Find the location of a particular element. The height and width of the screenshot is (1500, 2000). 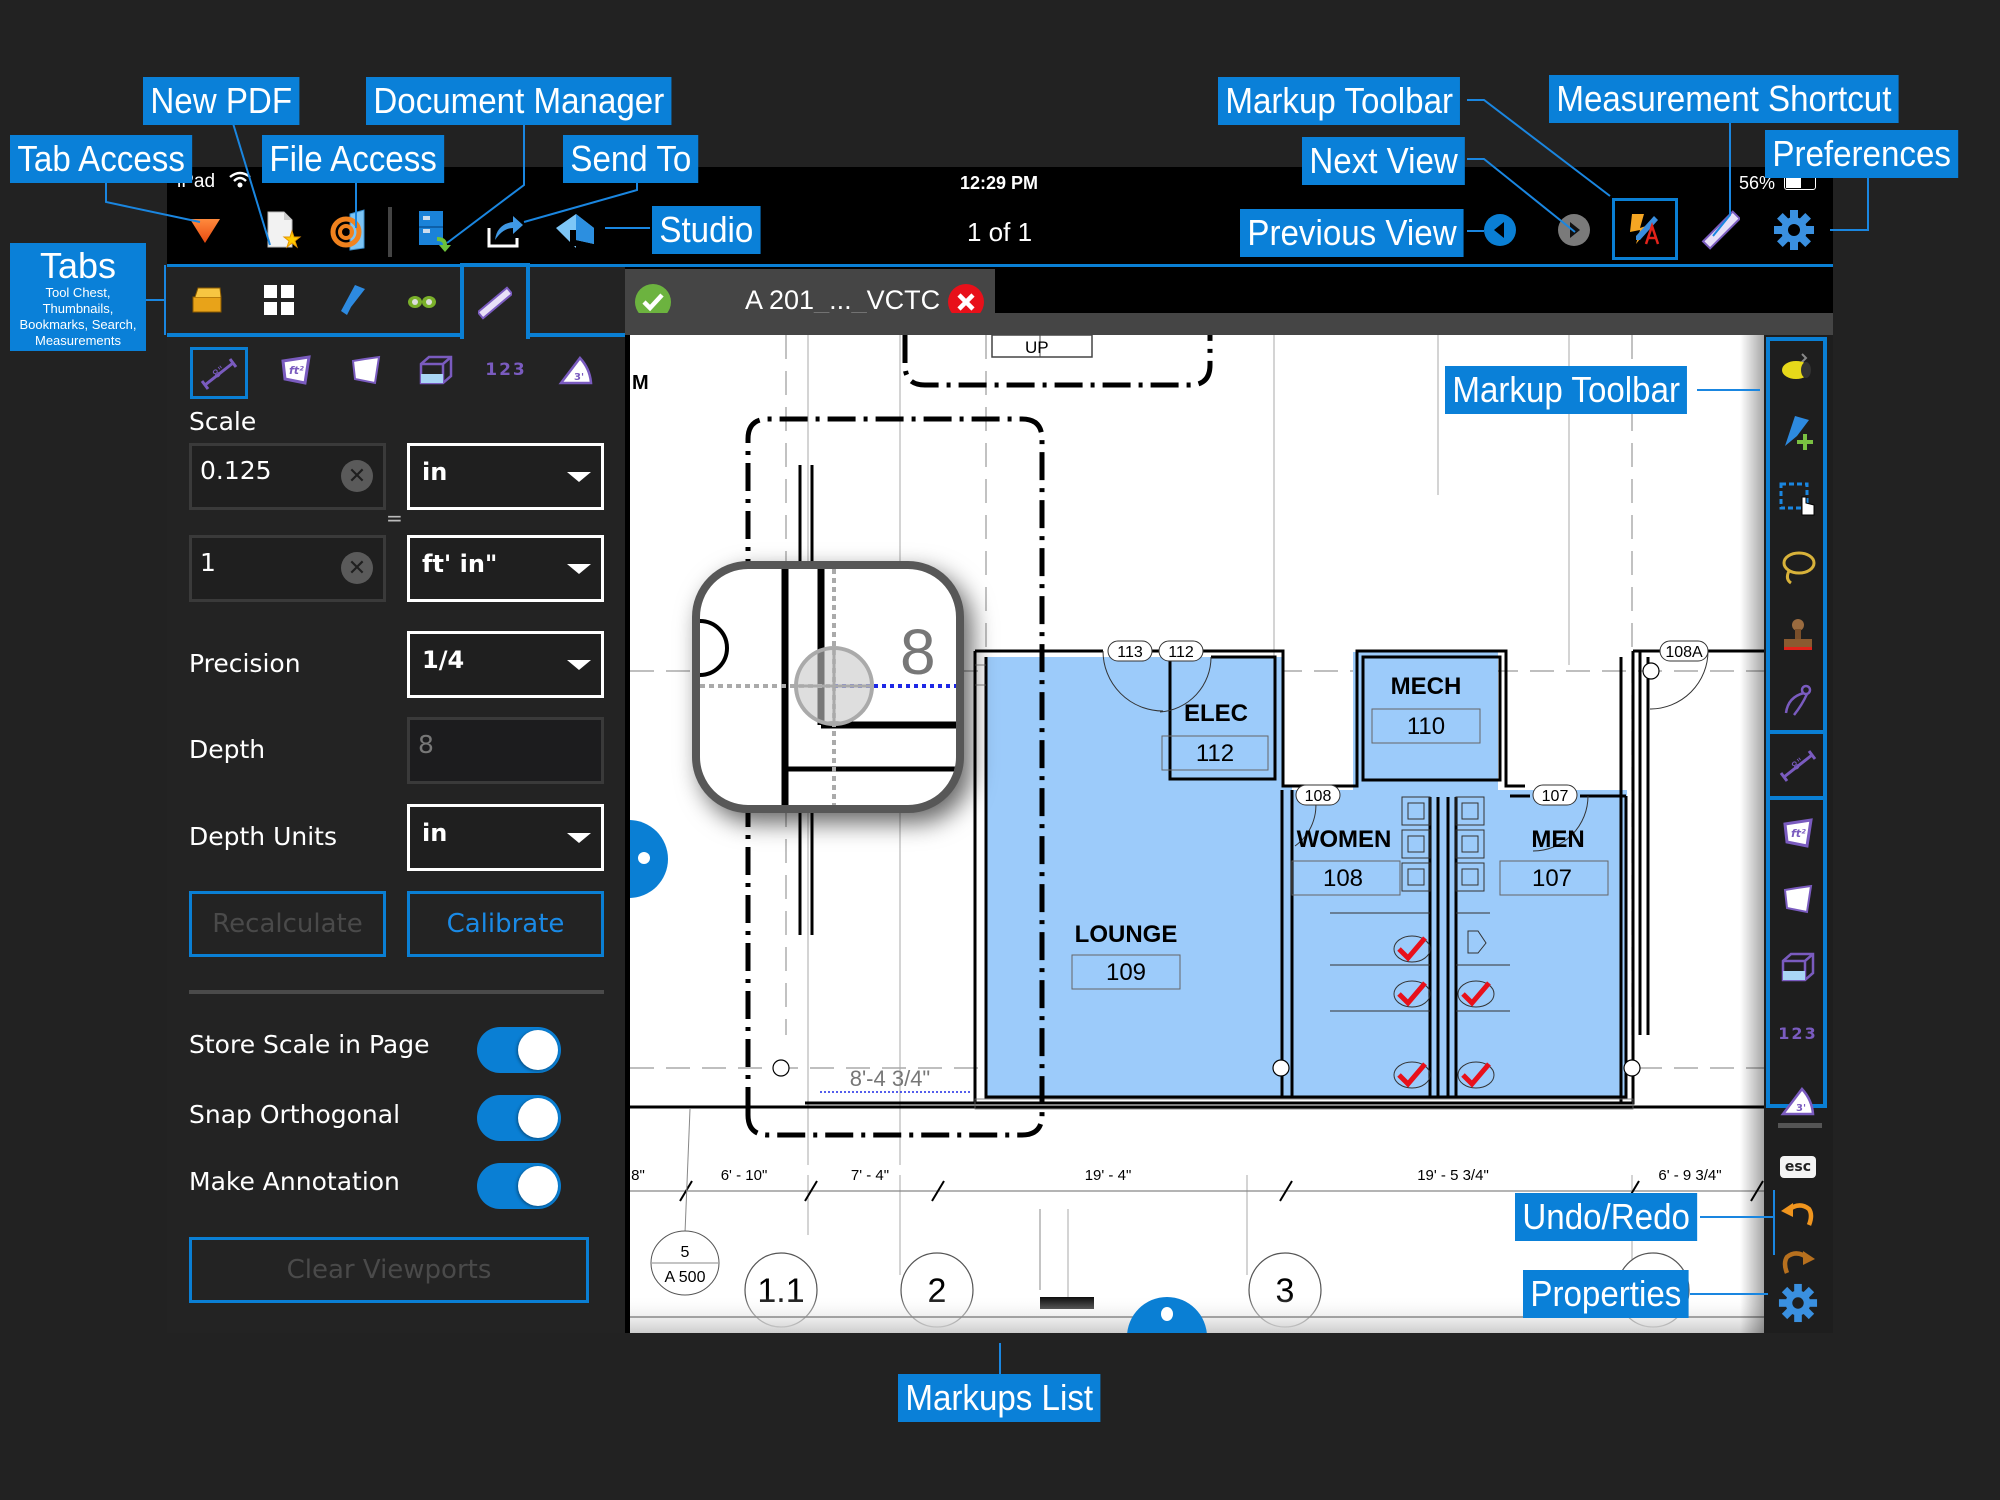

stamp-tool is located at coordinates (1798, 635).